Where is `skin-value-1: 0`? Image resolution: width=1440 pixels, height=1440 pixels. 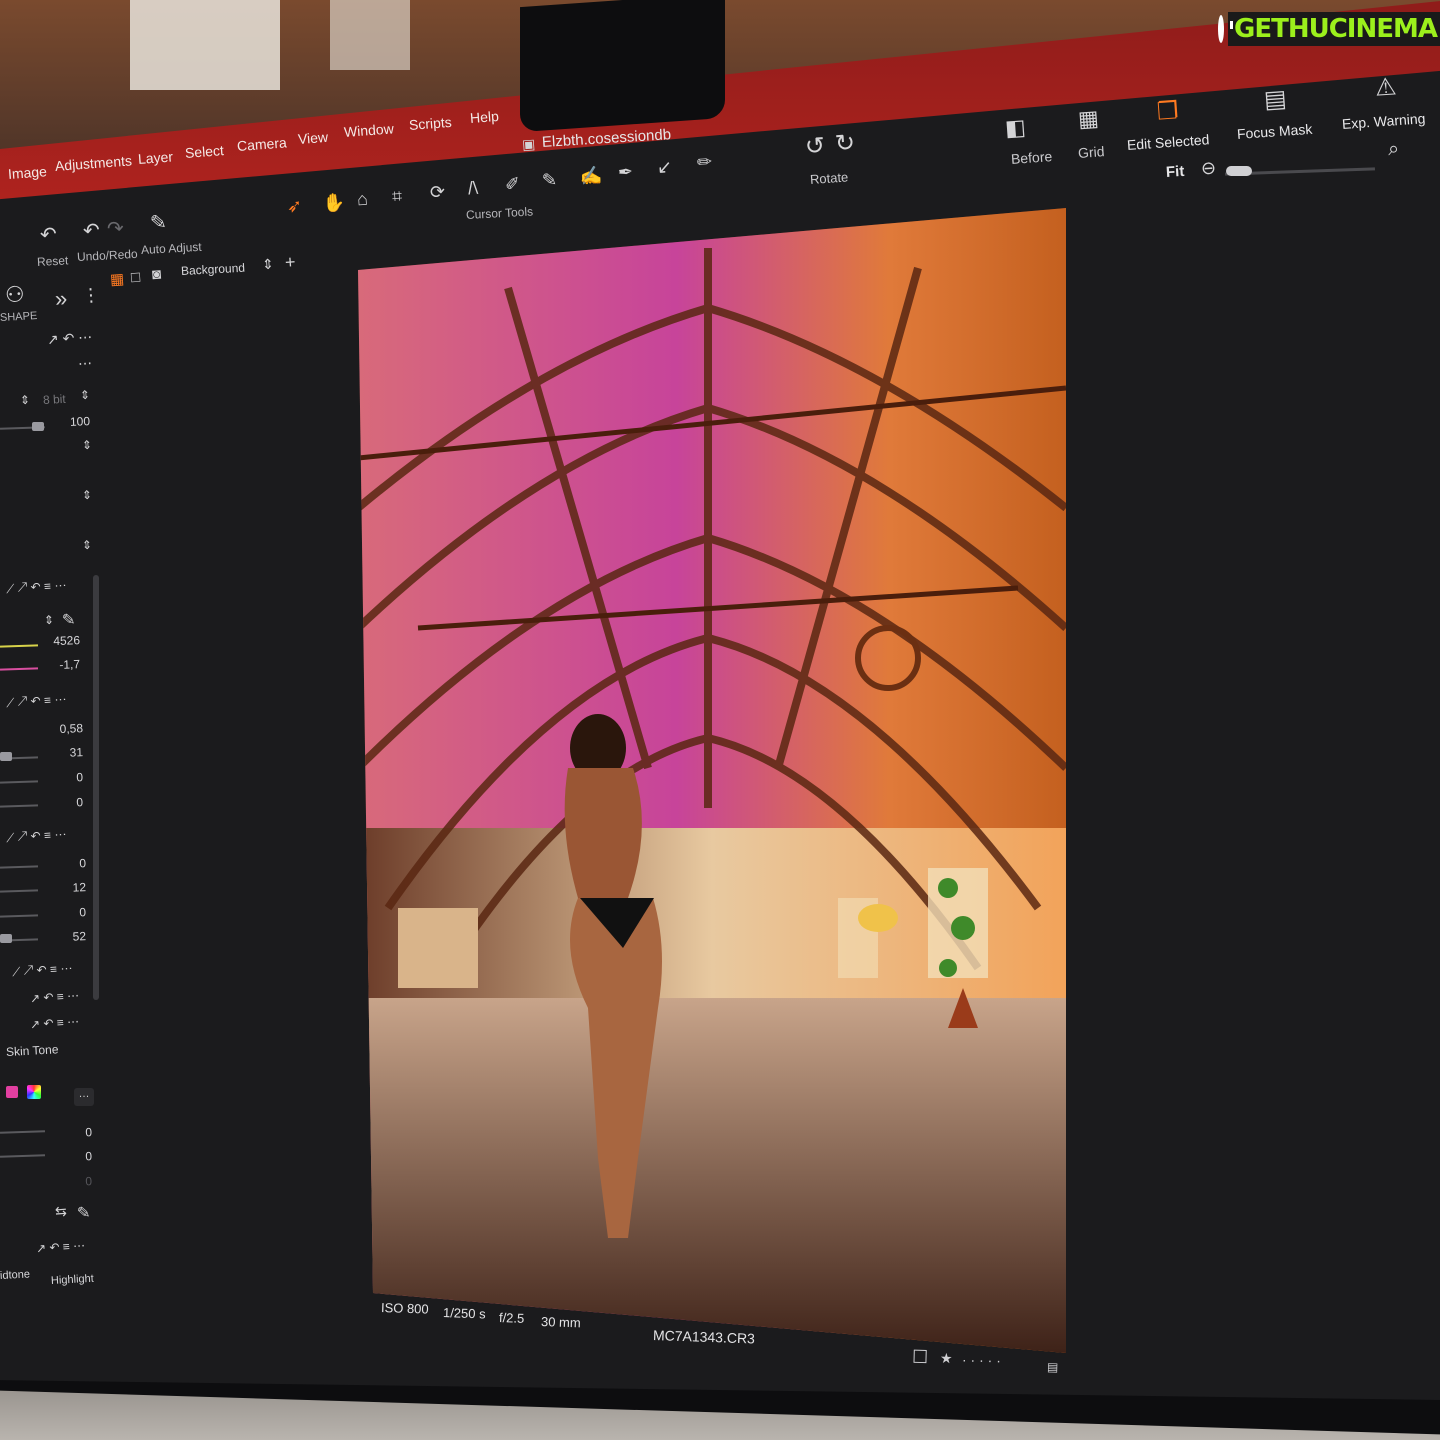
skin-value-1: 0 is located at coordinates (89, 1132).